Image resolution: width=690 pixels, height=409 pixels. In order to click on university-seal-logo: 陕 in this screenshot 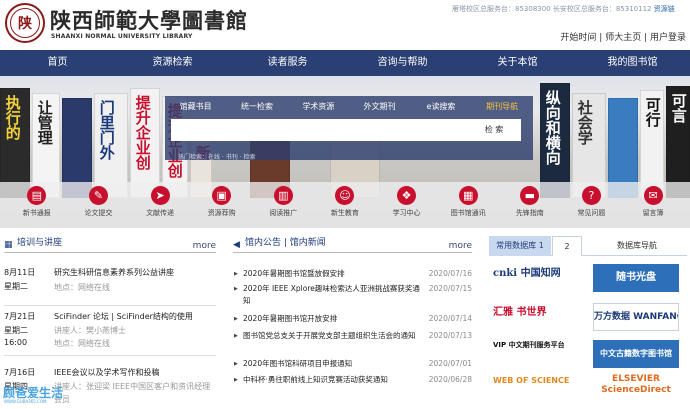, I will do `click(25, 23)`.